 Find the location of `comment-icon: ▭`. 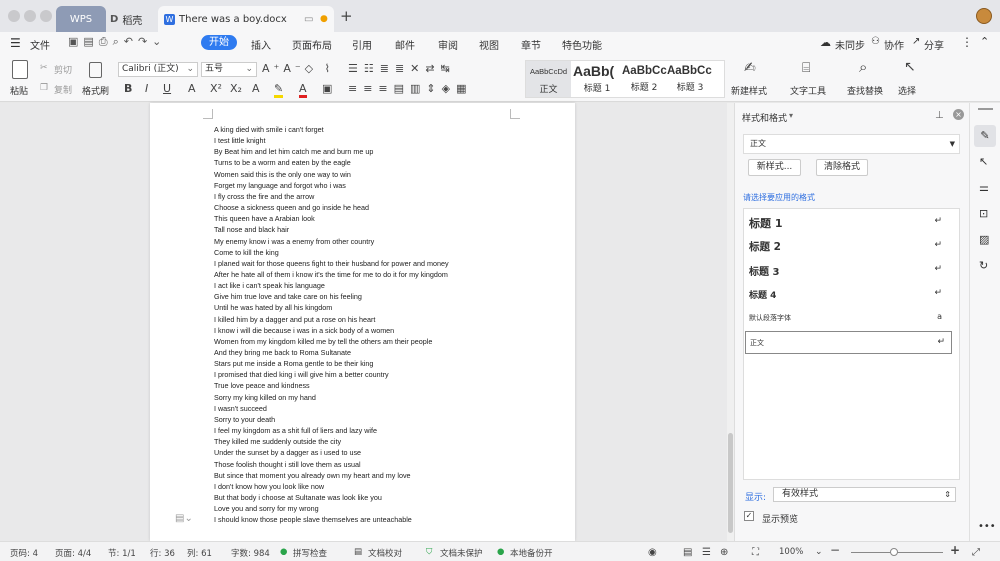

comment-icon: ▭ is located at coordinates (308, 19).